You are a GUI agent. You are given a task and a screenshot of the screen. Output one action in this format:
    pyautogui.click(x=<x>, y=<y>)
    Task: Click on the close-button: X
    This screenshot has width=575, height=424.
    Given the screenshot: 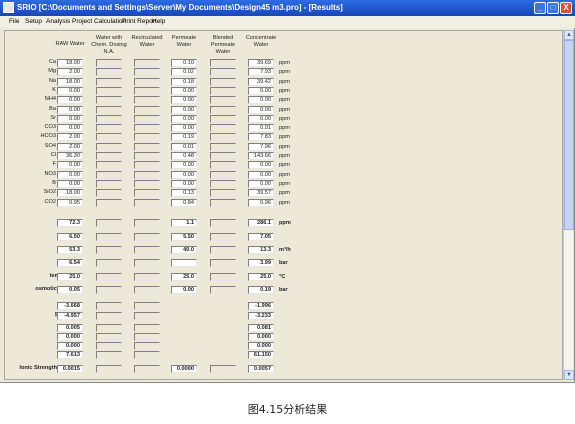 What is the action you would take?
    pyautogui.click(x=566, y=8)
    